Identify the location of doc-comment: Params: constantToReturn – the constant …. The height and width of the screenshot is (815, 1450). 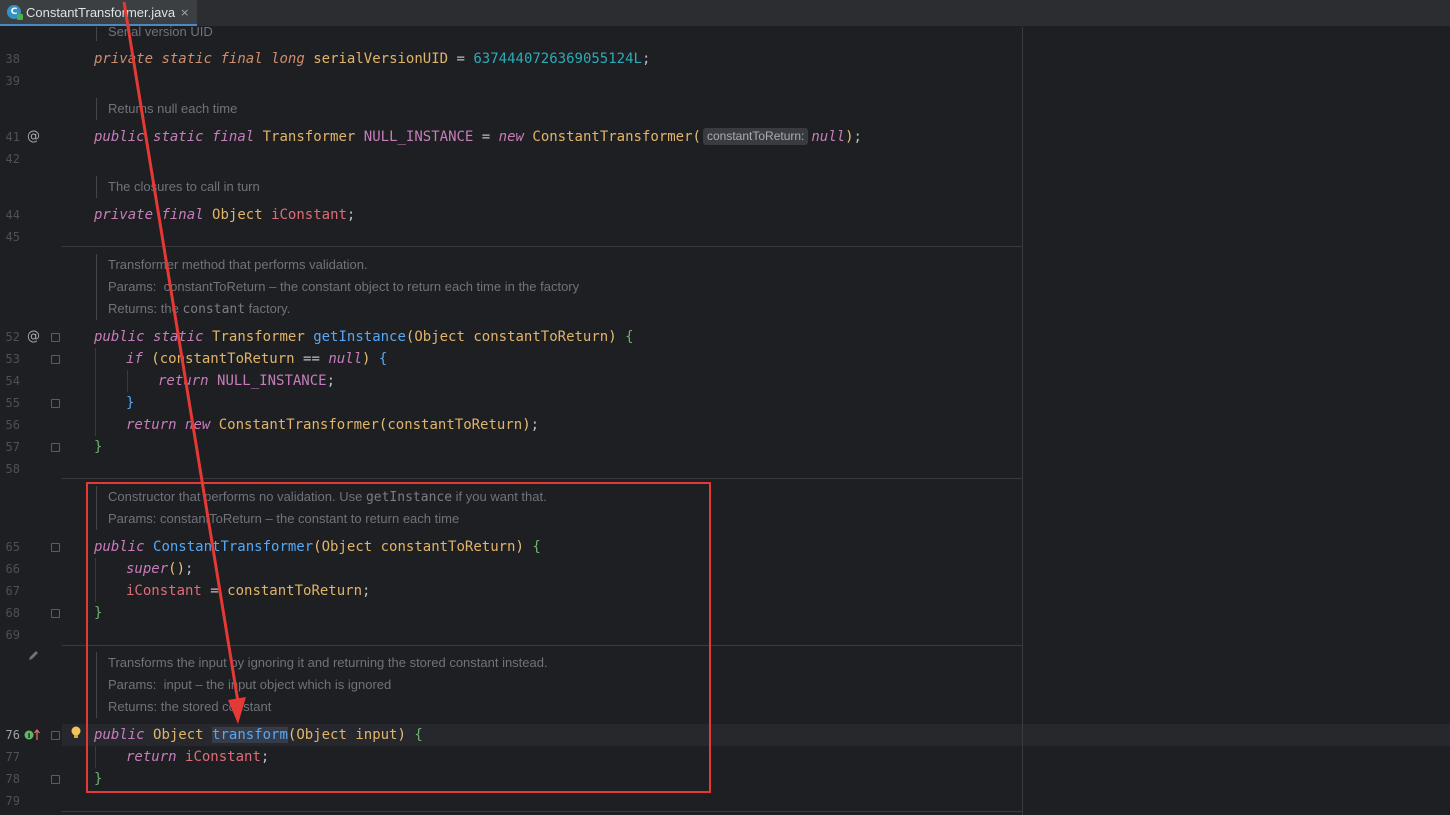
(284, 518).